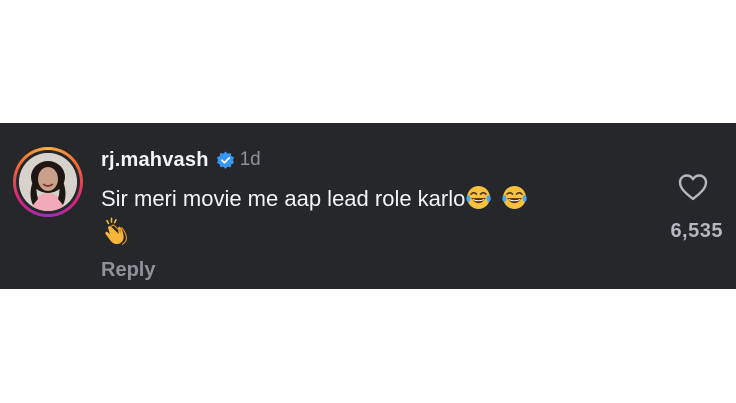 This screenshot has height=403, width=736. Describe the element at coordinates (225, 160) in the screenshot. I see `verified-badge-icon` at that location.